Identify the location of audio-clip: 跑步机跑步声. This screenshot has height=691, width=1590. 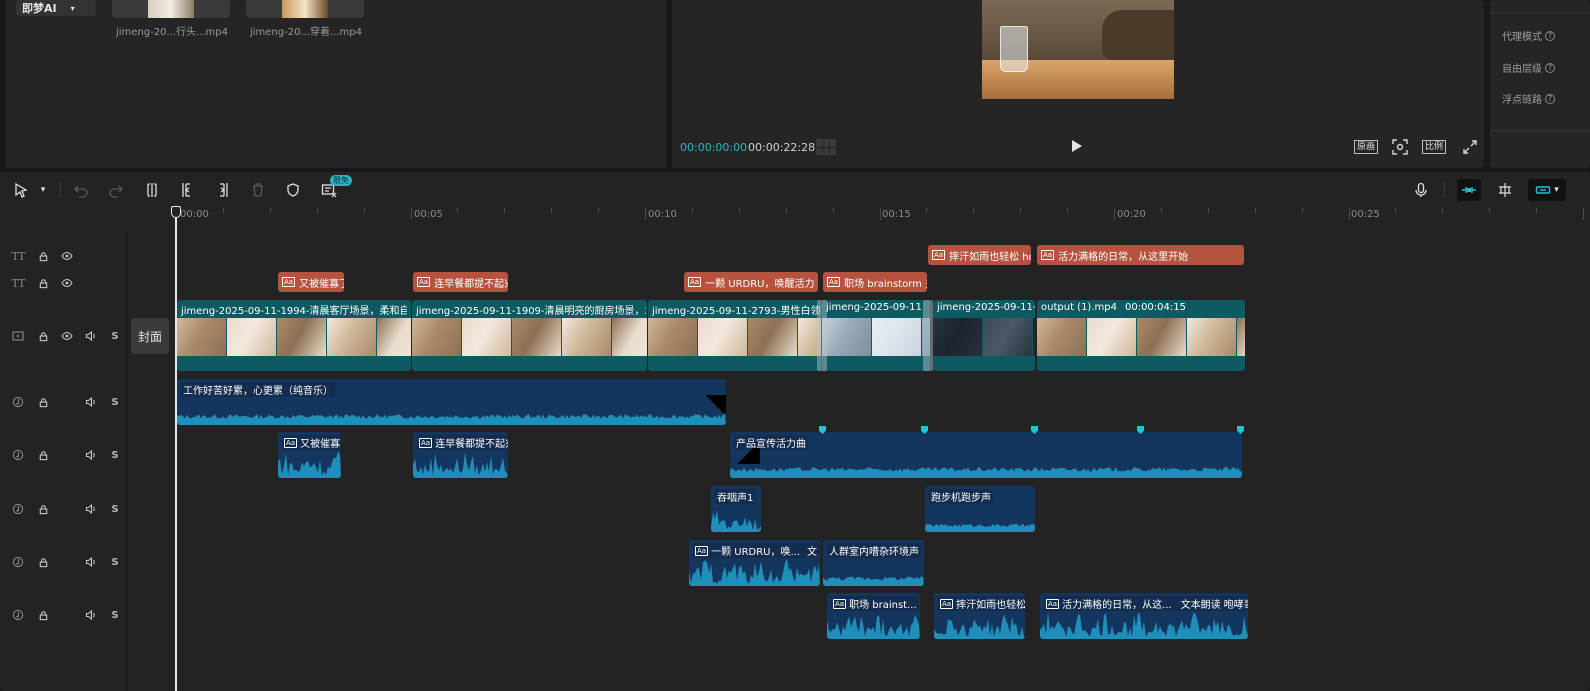
(980, 509).